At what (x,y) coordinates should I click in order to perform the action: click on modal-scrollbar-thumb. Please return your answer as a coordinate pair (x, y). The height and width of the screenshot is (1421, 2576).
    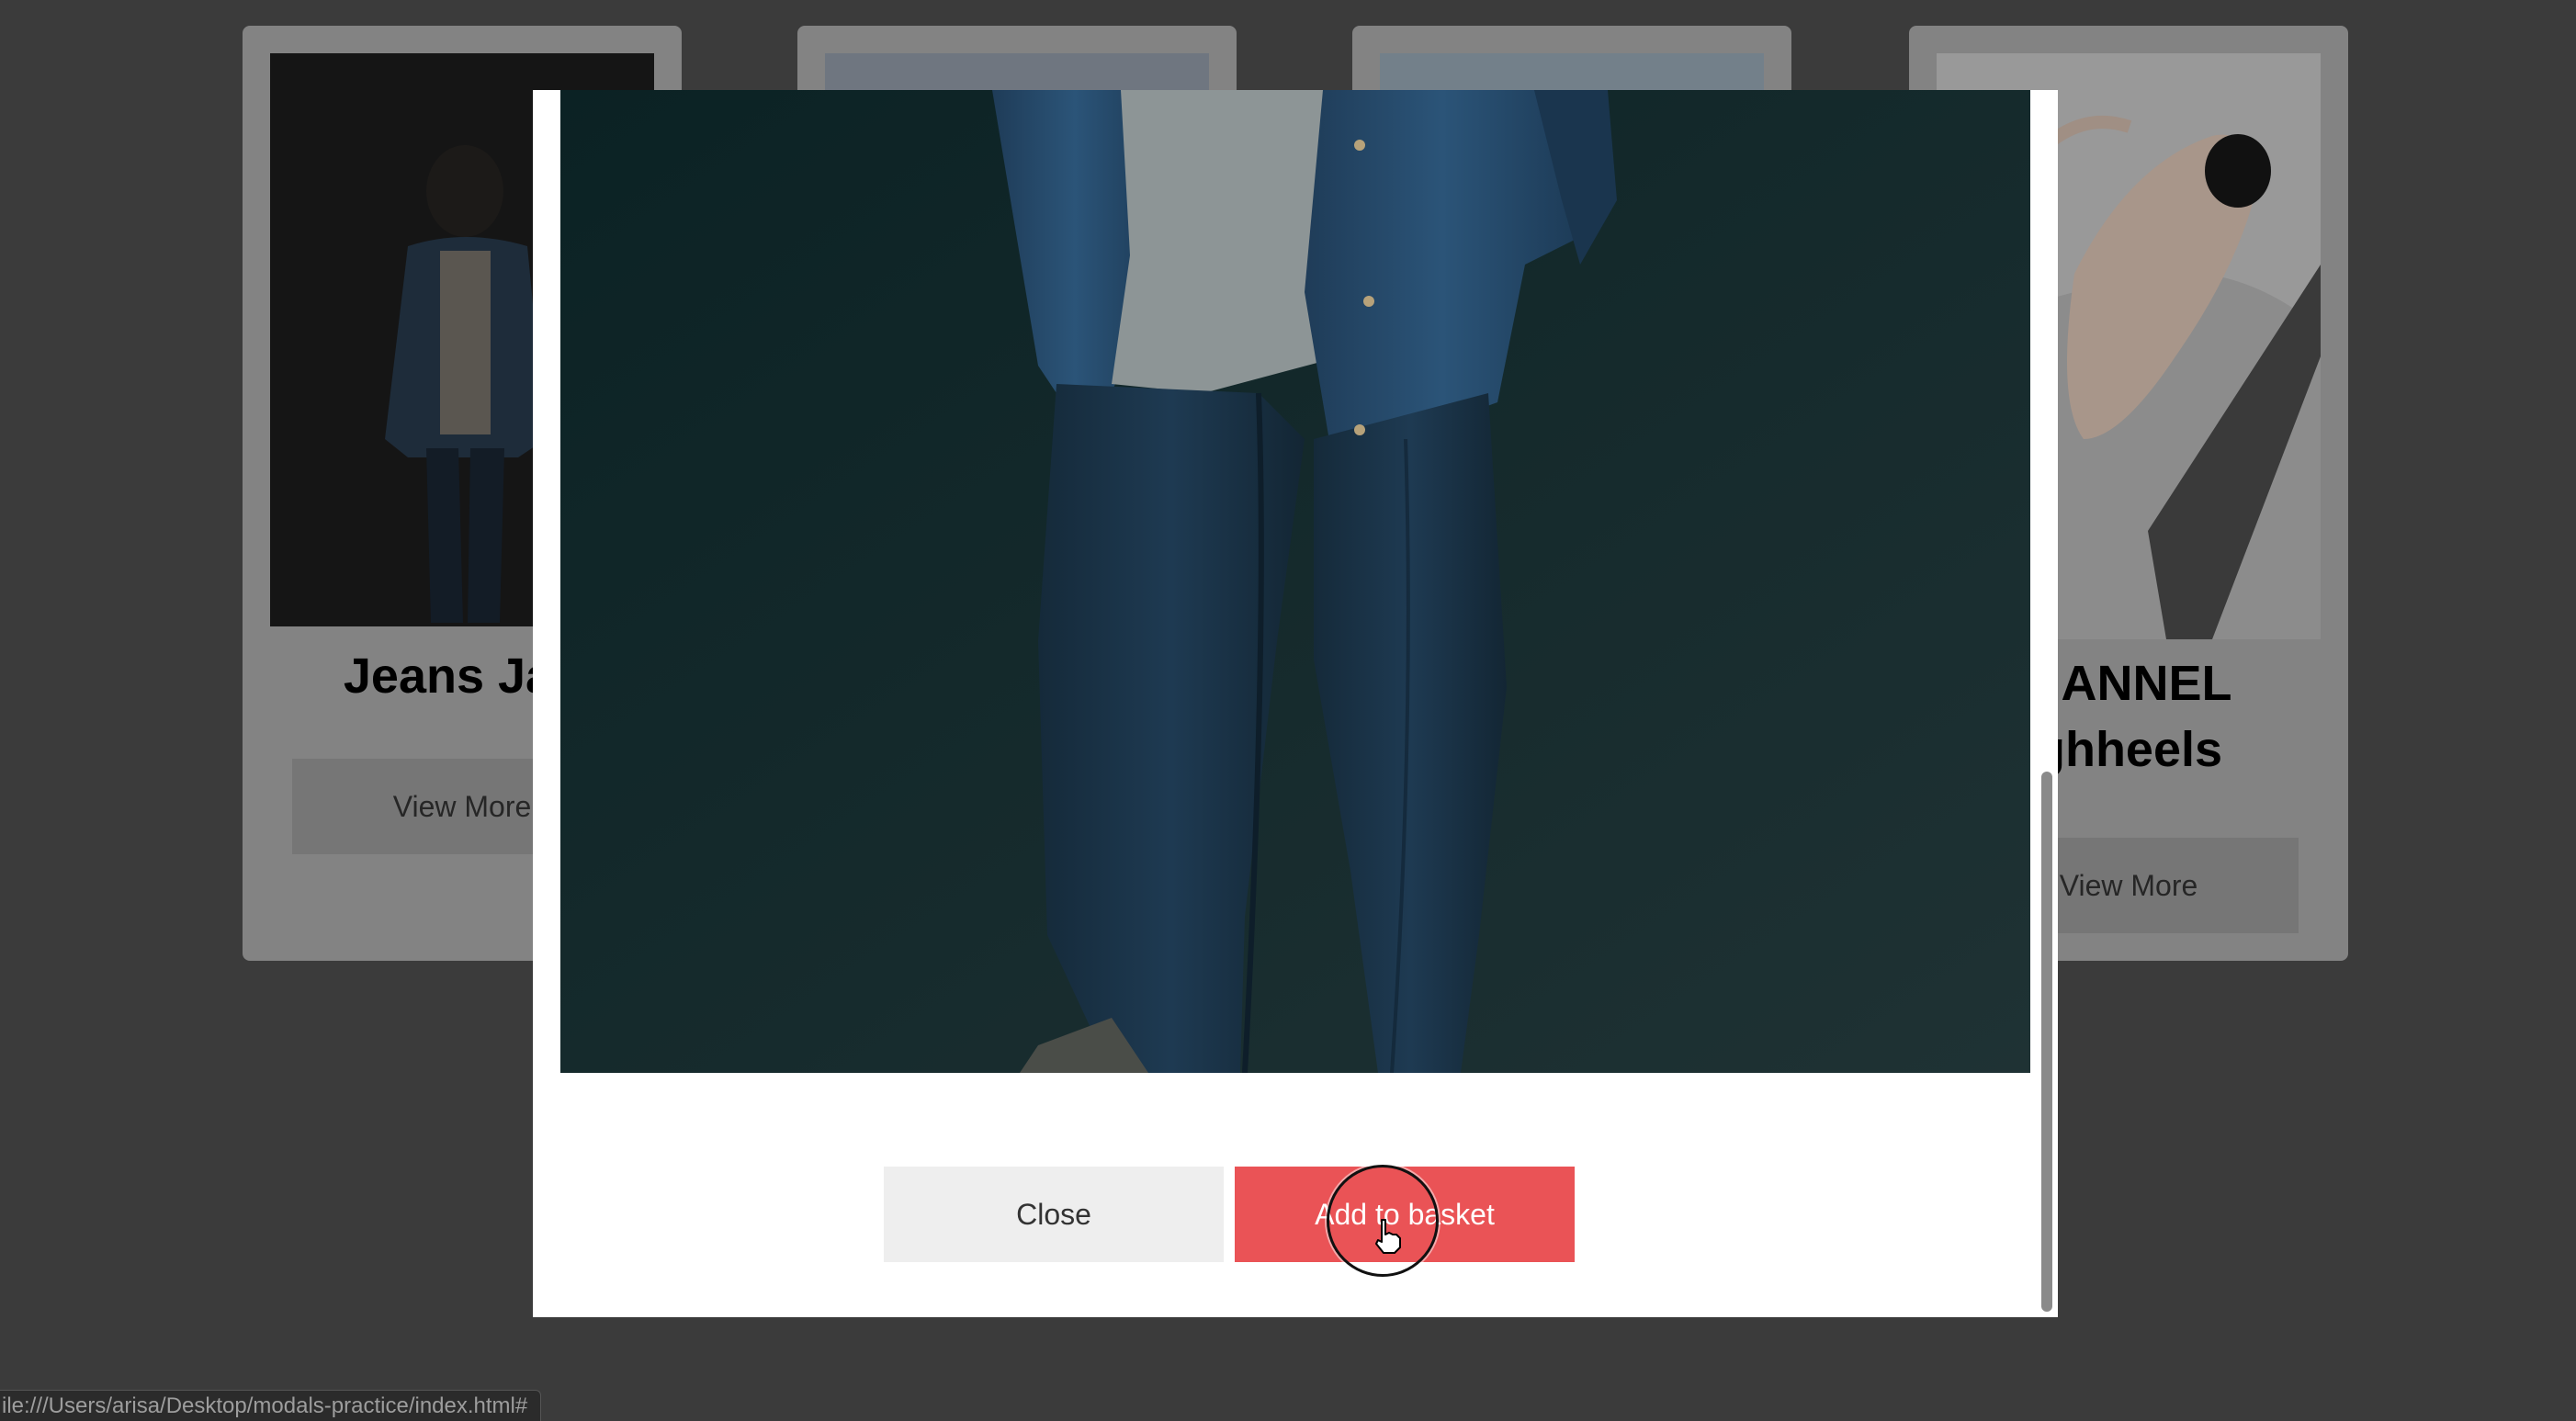
    Looking at the image, I should click on (2046, 1042).